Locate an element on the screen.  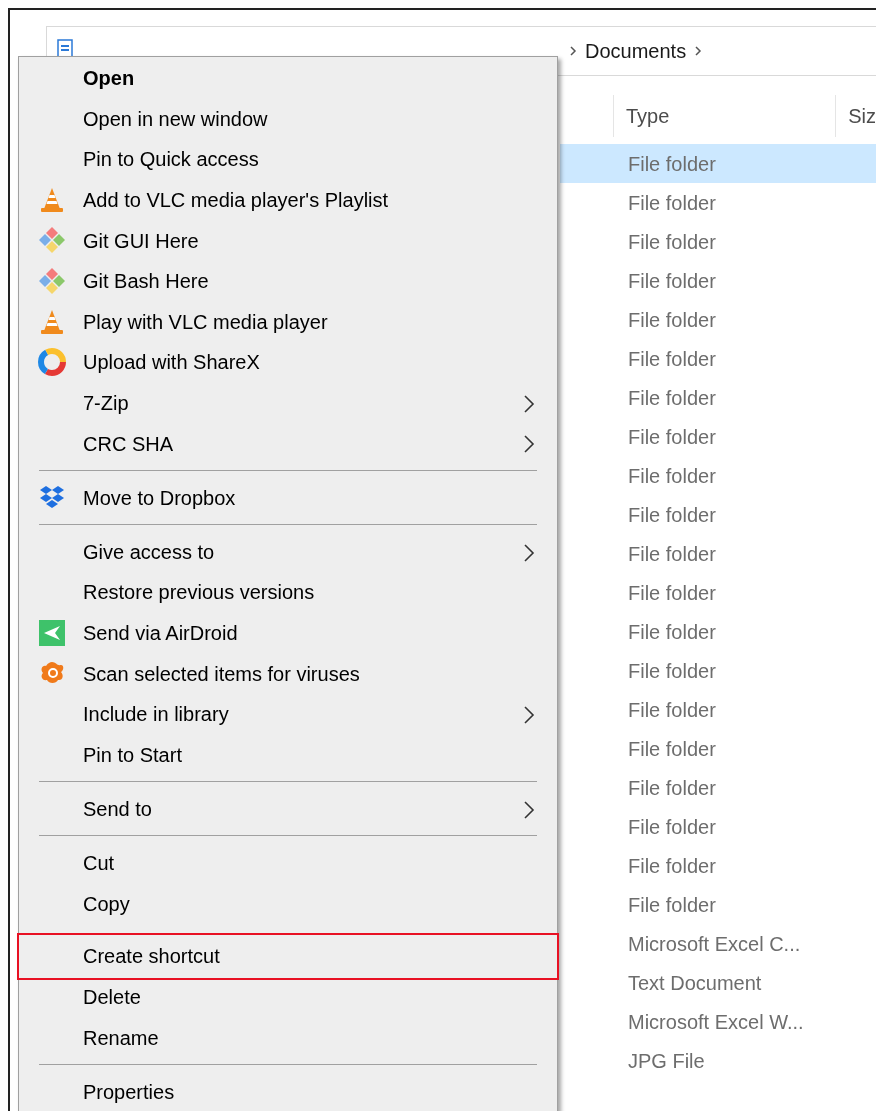
menu-item: CRC SHA is located at coordinates (288, 443).